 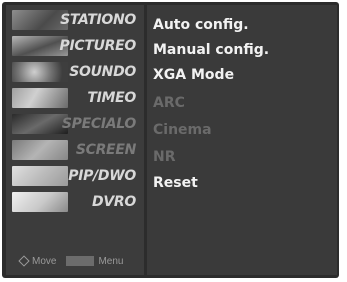 I want to click on navigation-hint: Move Menu, so click(x=71, y=261).